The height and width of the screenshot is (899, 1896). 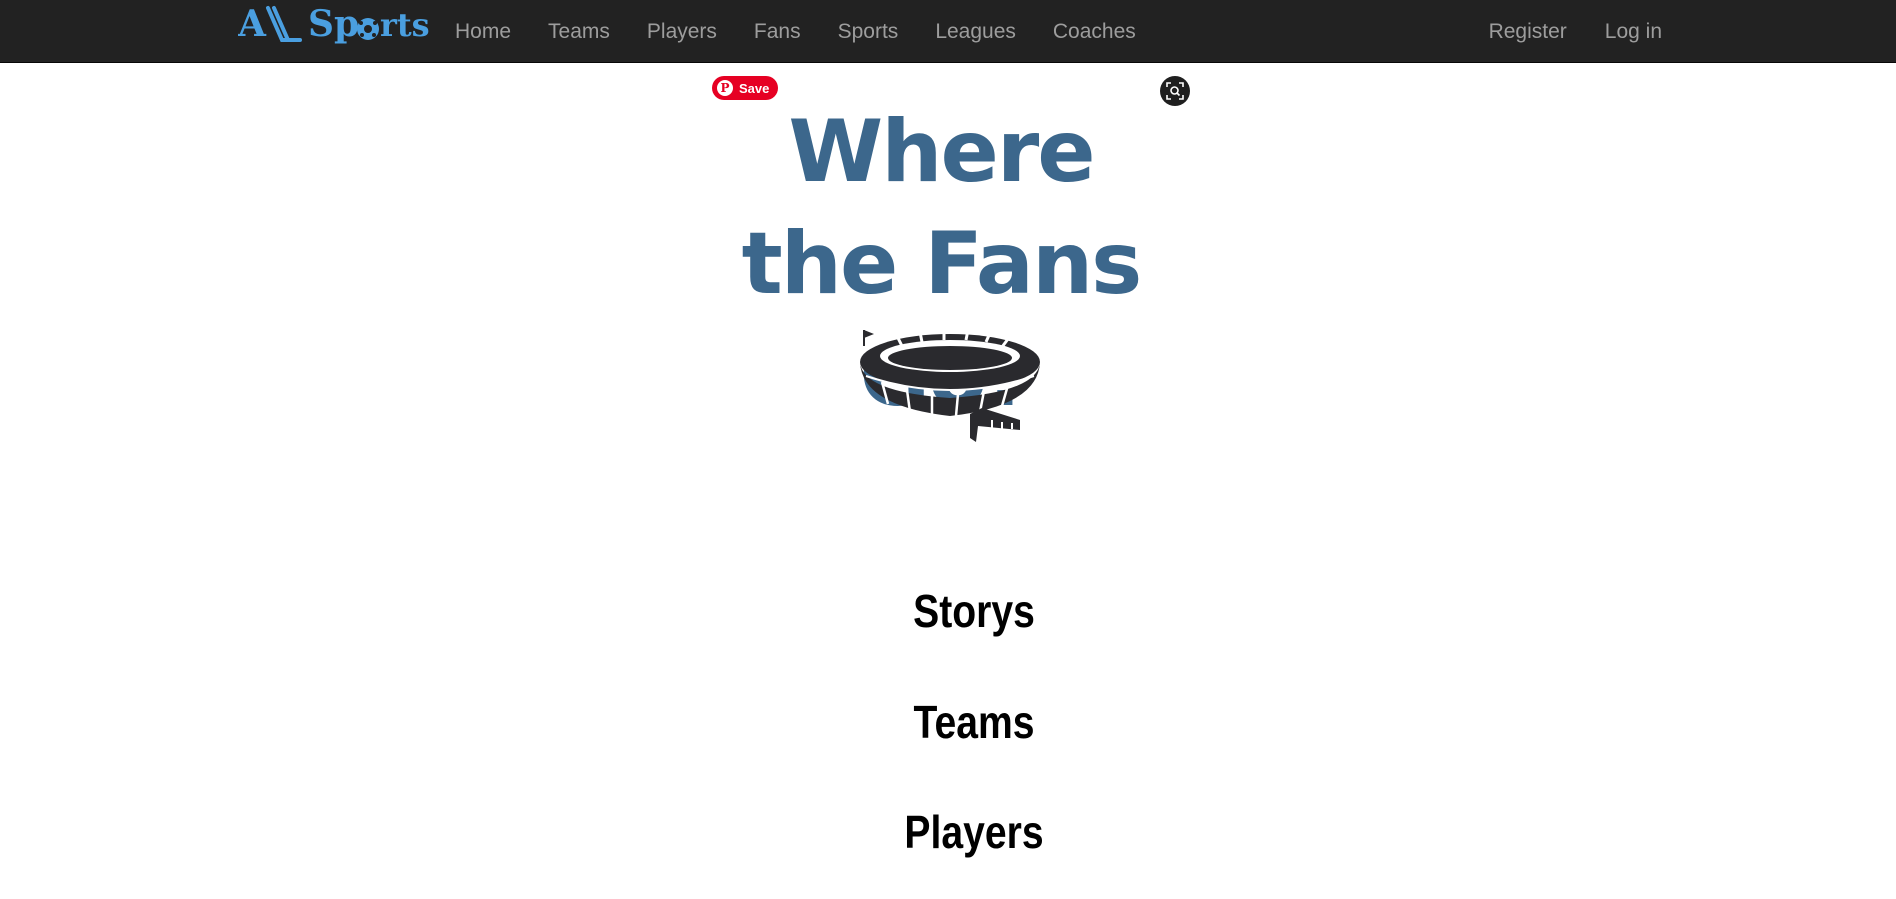 I want to click on svg-text: Sp, so click(x=333, y=24).